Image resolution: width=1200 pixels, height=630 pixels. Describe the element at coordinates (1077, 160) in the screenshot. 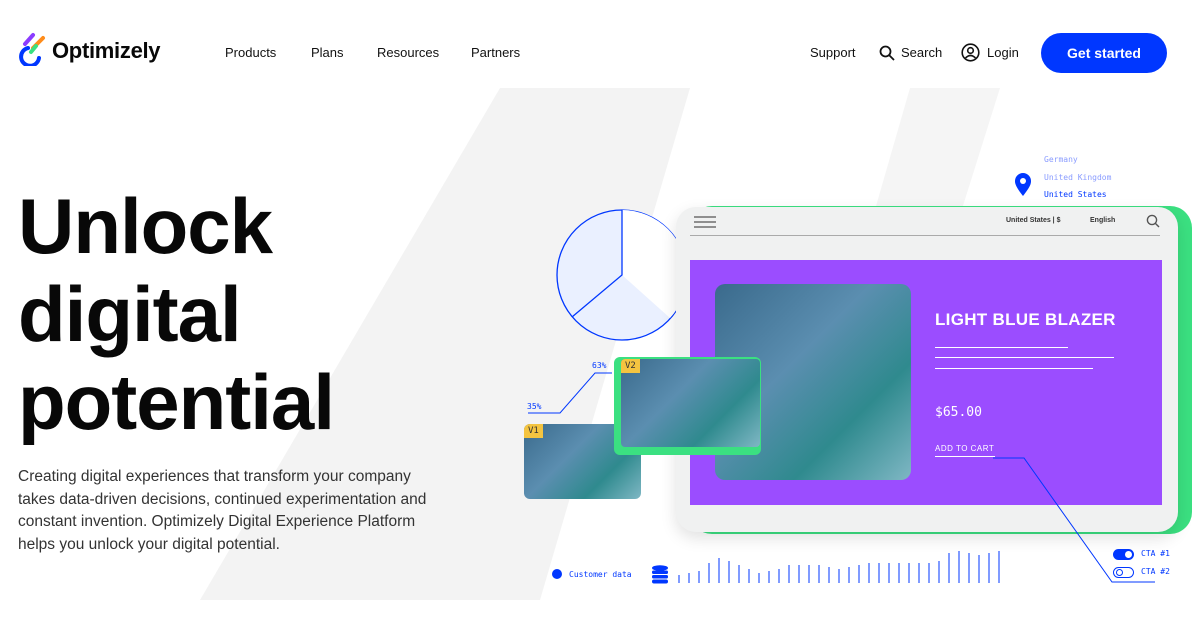

I see `location-germany: Germany` at that location.